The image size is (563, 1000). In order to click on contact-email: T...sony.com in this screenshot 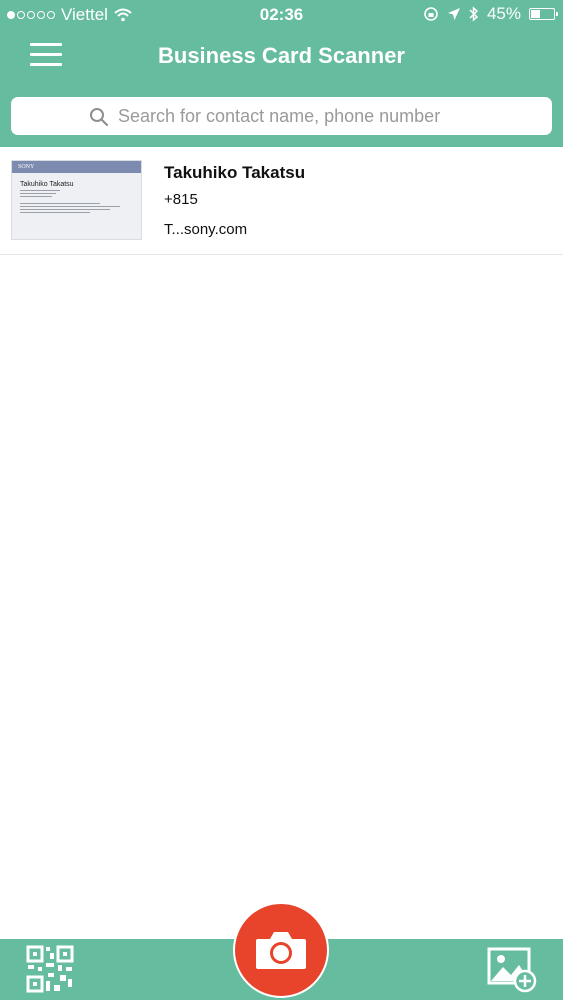, I will do `click(206, 229)`.